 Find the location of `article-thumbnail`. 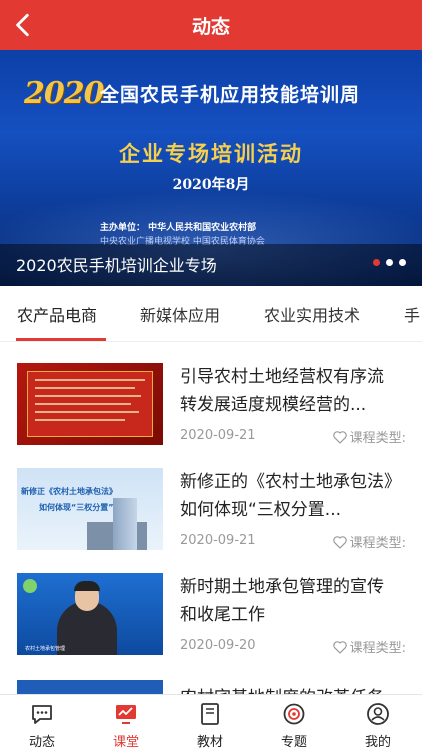

article-thumbnail is located at coordinates (90, 404).